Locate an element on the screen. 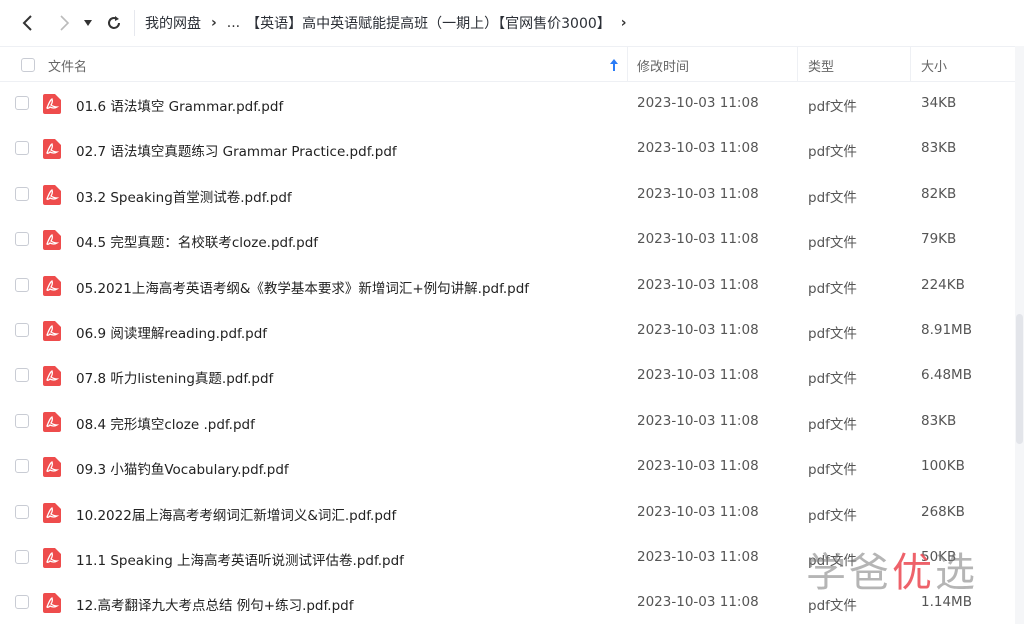  history-dropdown-button is located at coordinates (88, 23).